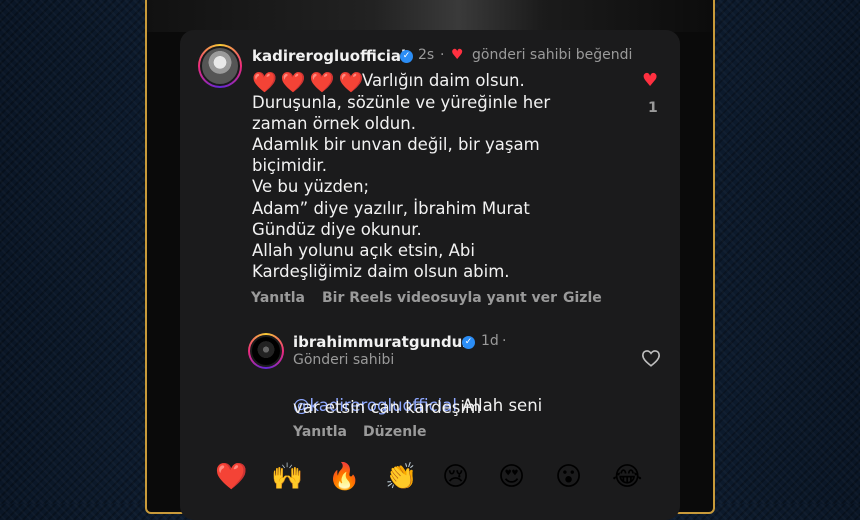  Describe the element at coordinates (568, 477) in the screenshot. I see `emoji-surprised-button: 😮` at that location.